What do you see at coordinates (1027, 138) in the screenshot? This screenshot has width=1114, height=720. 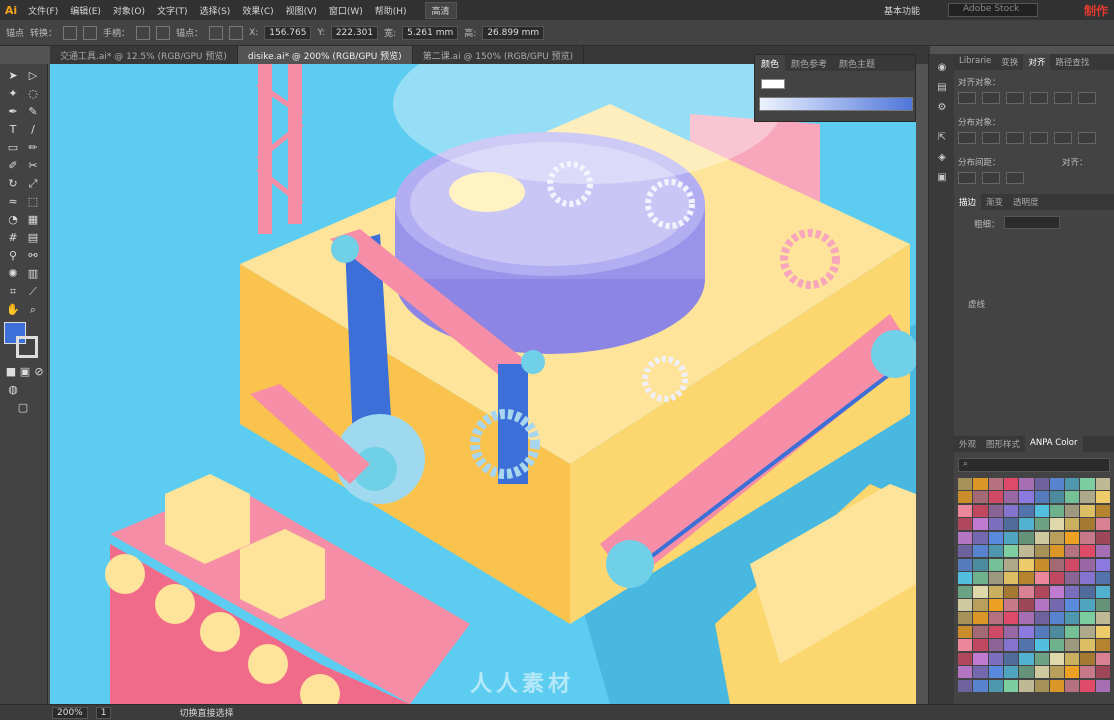 I see `distribute-buttons` at bounding box center [1027, 138].